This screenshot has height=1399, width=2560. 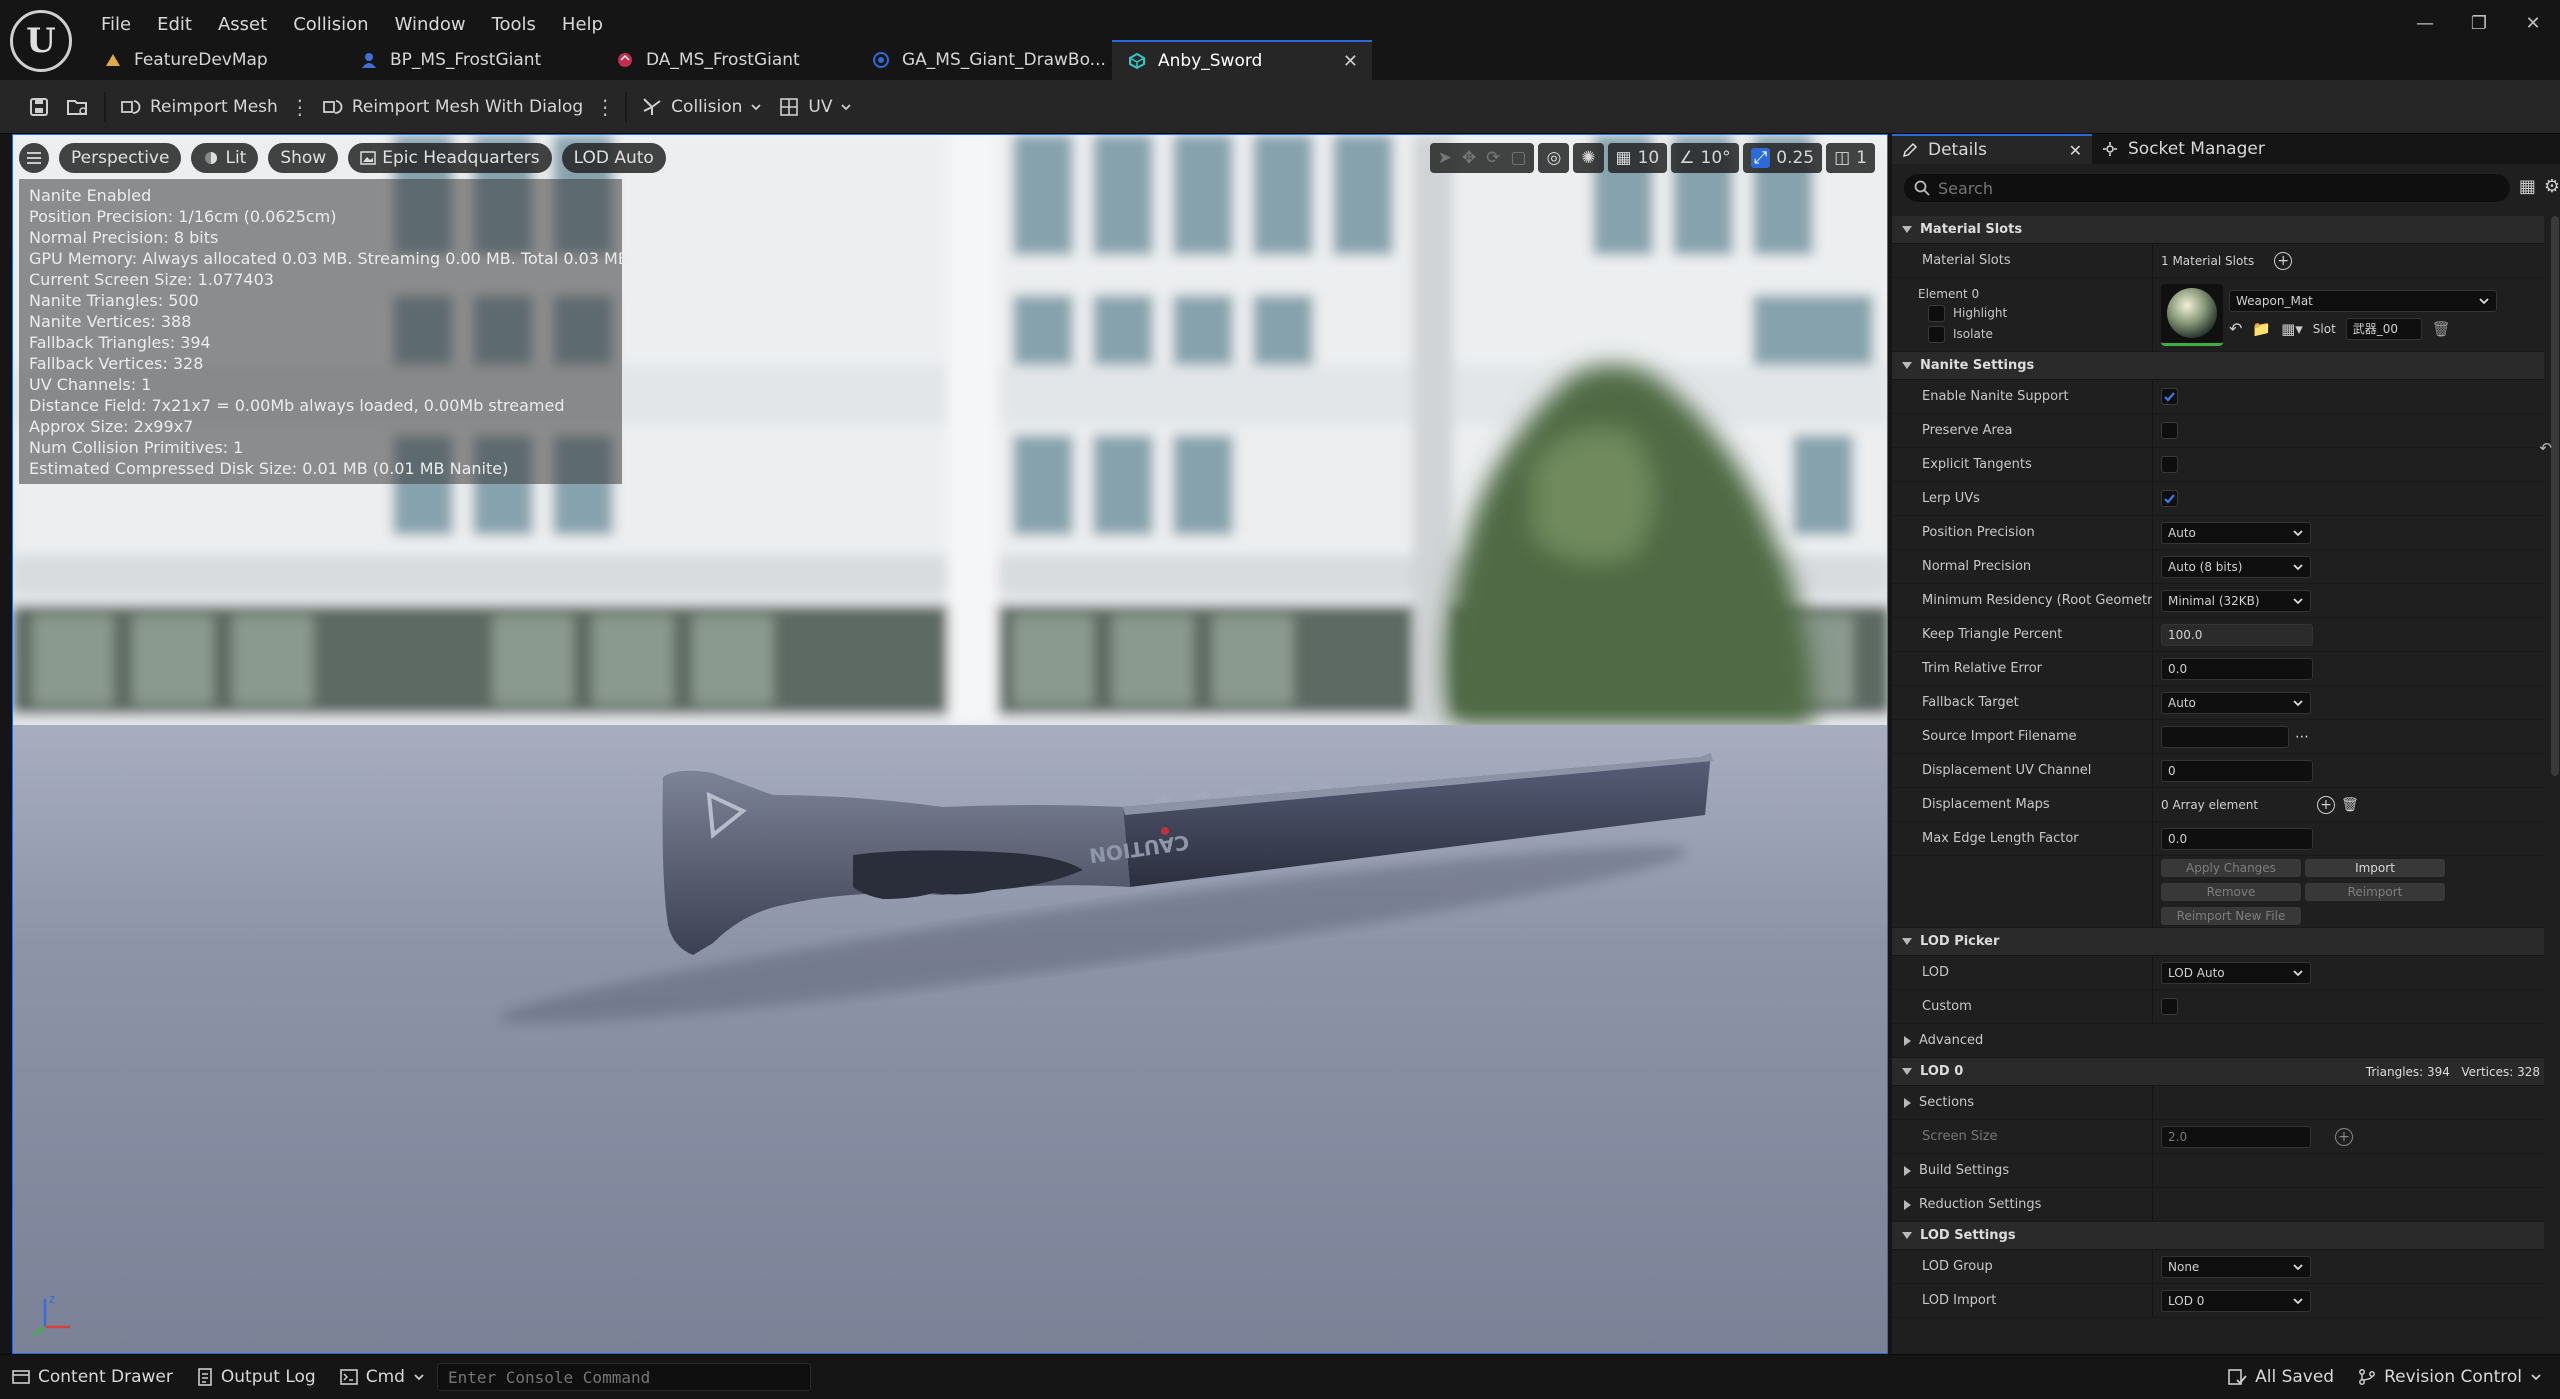 What do you see at coordinates (34, 158) in the screenshot?
I see `viewport-menu-button` at bounding box center [34, 158].